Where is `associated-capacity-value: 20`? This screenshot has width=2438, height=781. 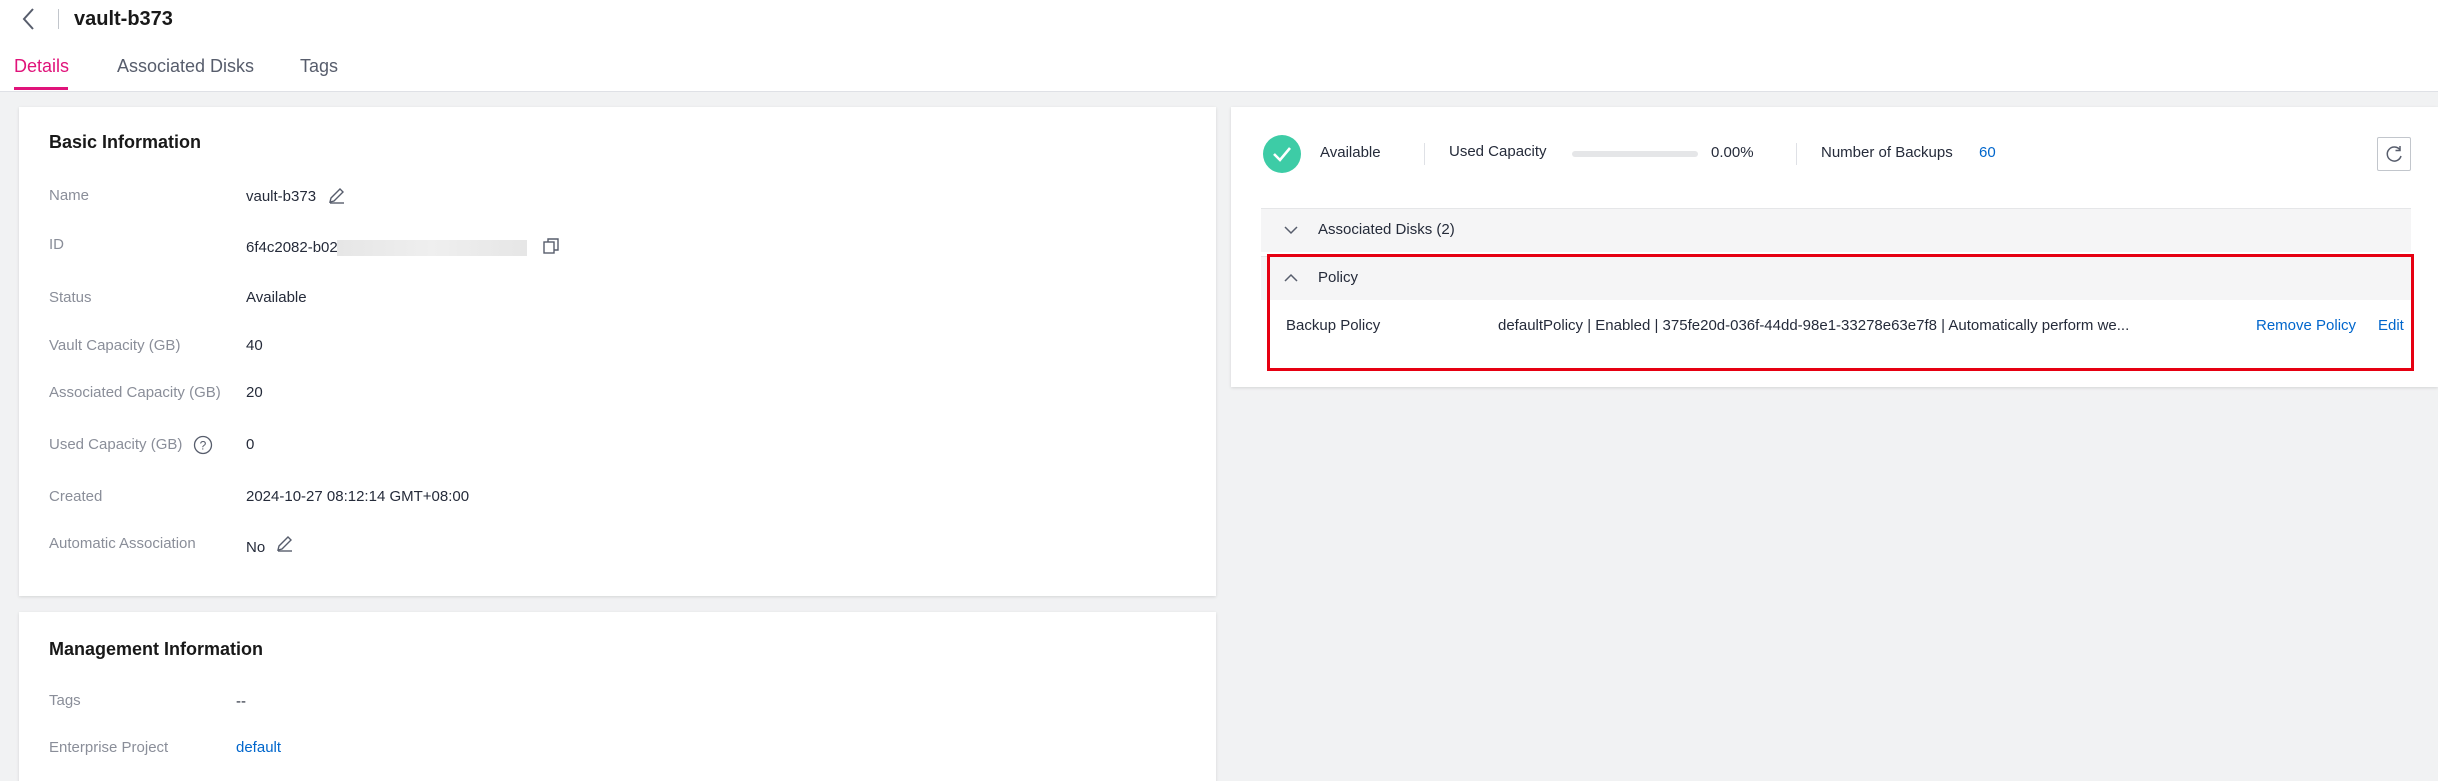 associated-capacity-value: 20 is located at coordinates (254, 392).